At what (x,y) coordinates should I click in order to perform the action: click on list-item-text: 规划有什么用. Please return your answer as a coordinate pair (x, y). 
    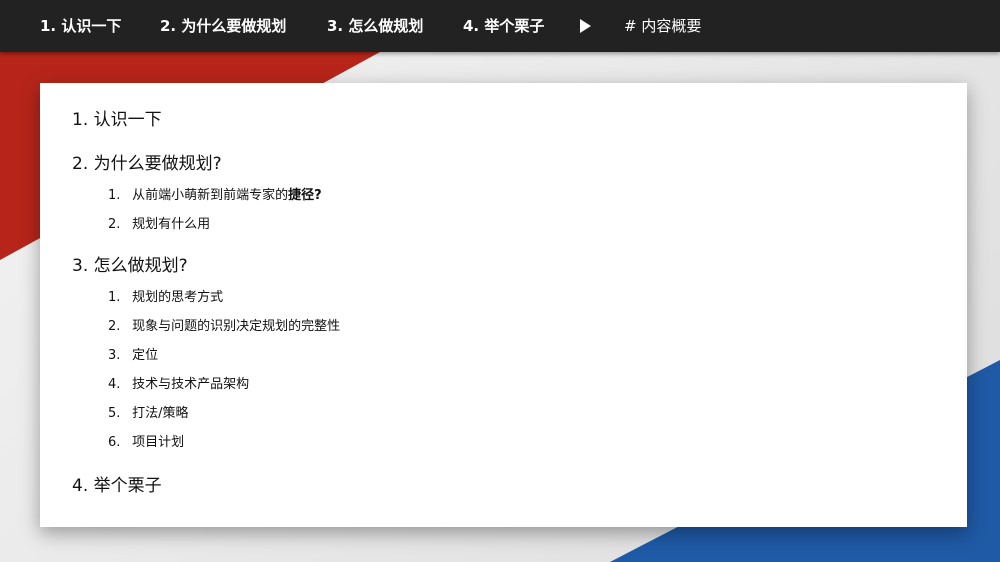
    Looking at the image, I should click on (171, 224).